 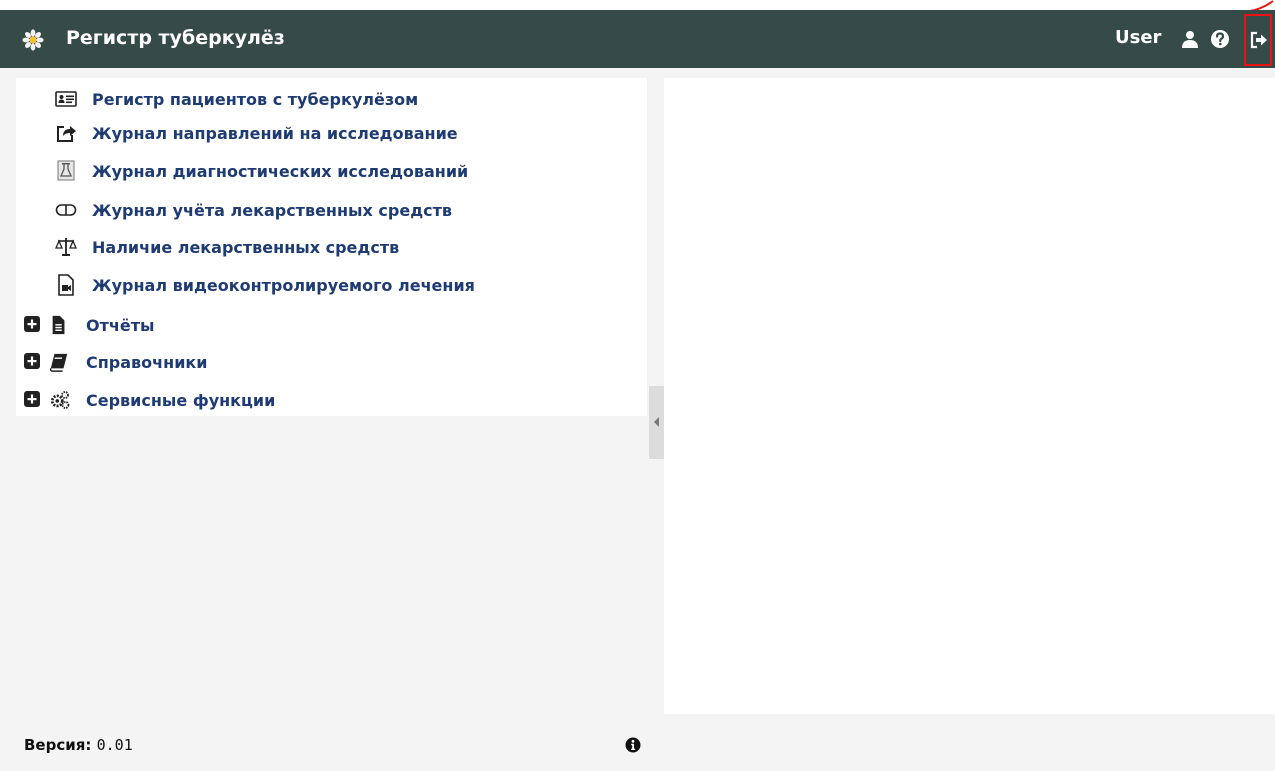 I want to click on video-file-icon, so click(x=66, y=285).